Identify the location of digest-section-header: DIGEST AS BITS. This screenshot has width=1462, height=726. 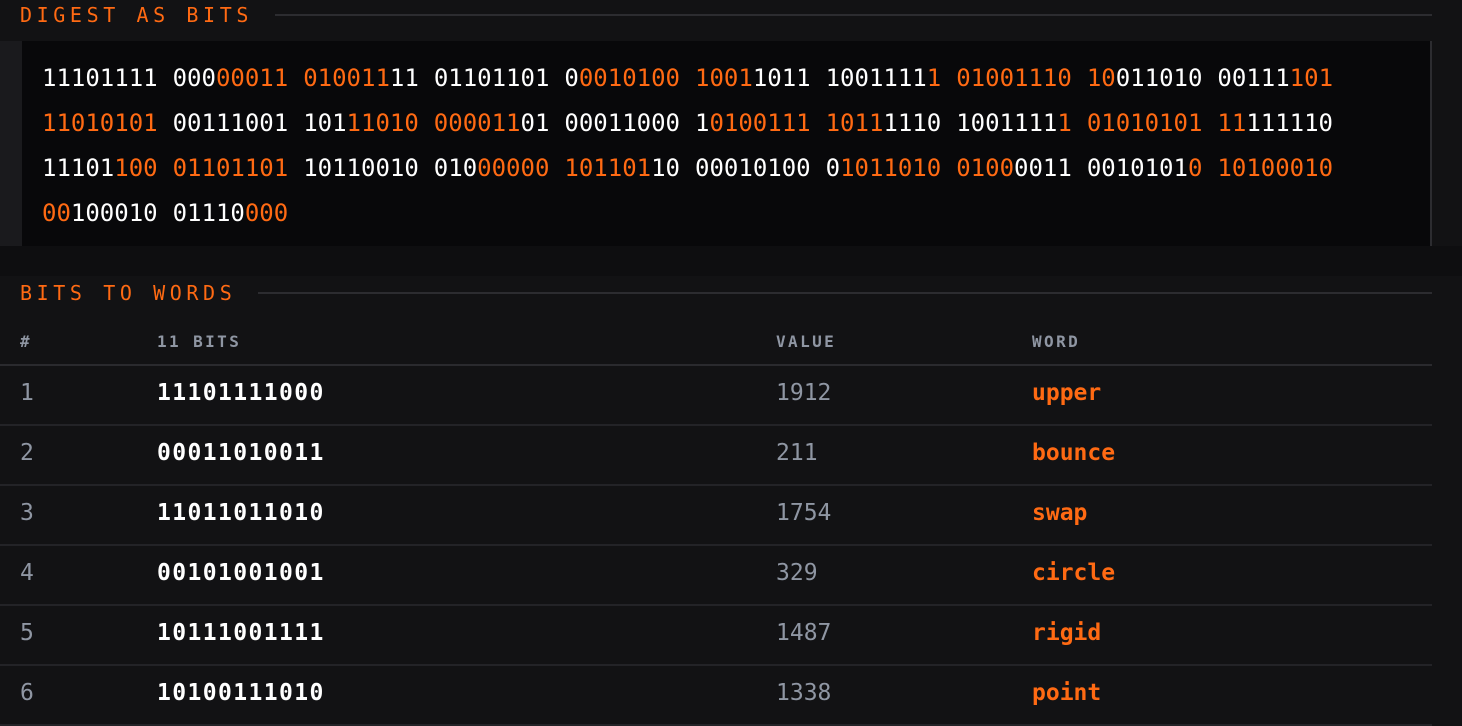
(731, 15).